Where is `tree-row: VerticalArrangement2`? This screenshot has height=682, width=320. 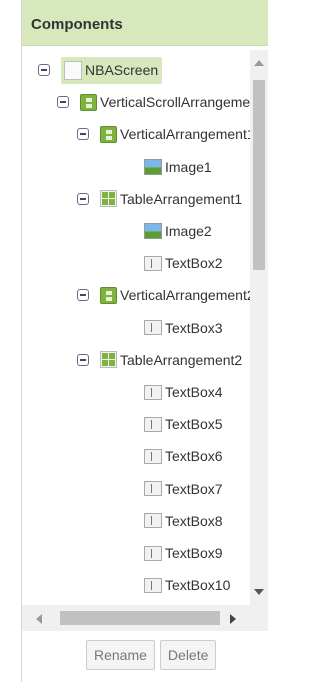
tree-row: VerticalArrangement2 is located at coordinates (163, 295).